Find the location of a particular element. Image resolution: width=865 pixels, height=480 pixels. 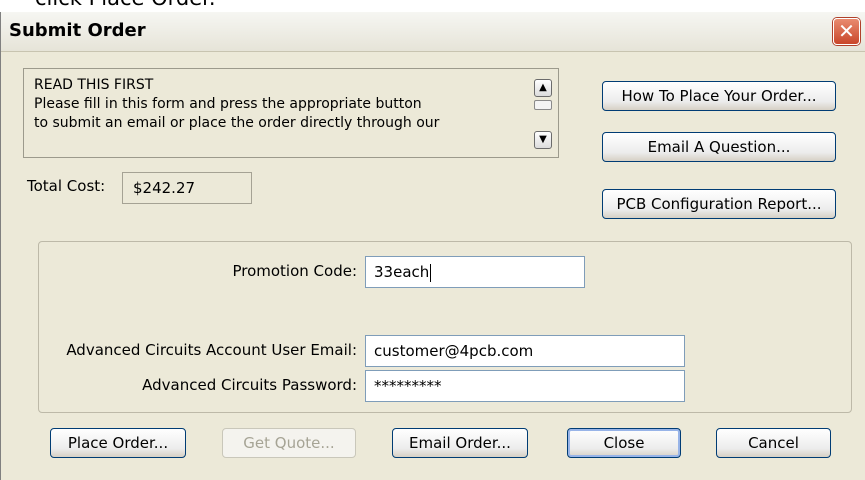

account-password-input: ********* is located at coordinates (525, 386).